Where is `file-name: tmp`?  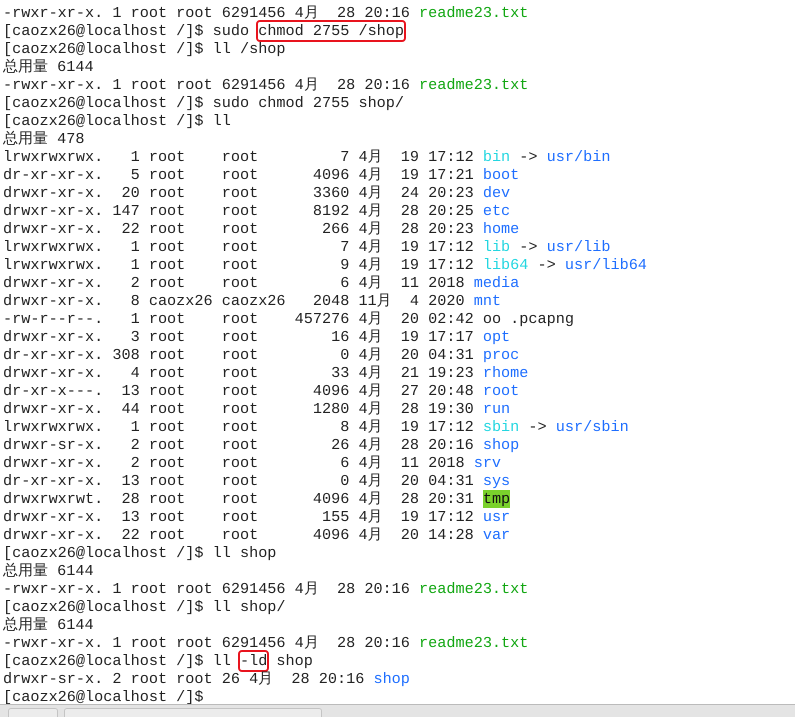 file-name: tmp is located at coordinates (496, 499).